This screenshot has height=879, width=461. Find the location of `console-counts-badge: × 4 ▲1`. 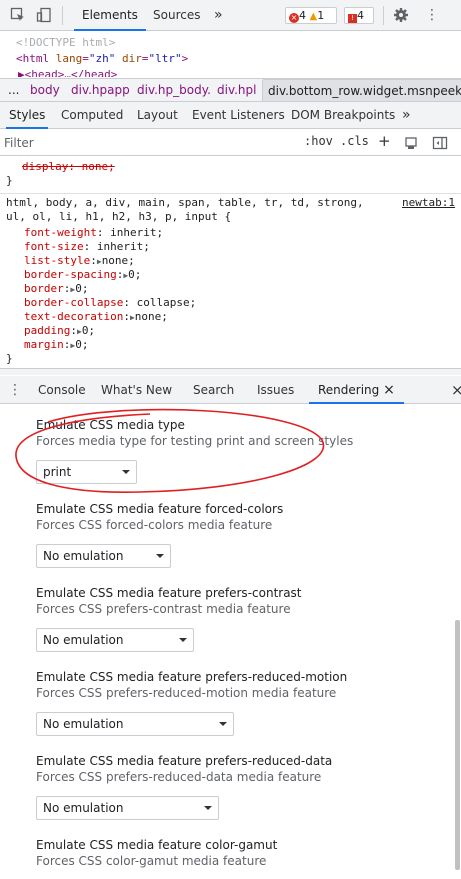

console-counts-badge: × 4 ▲1 is located at coordinates (311, 15).